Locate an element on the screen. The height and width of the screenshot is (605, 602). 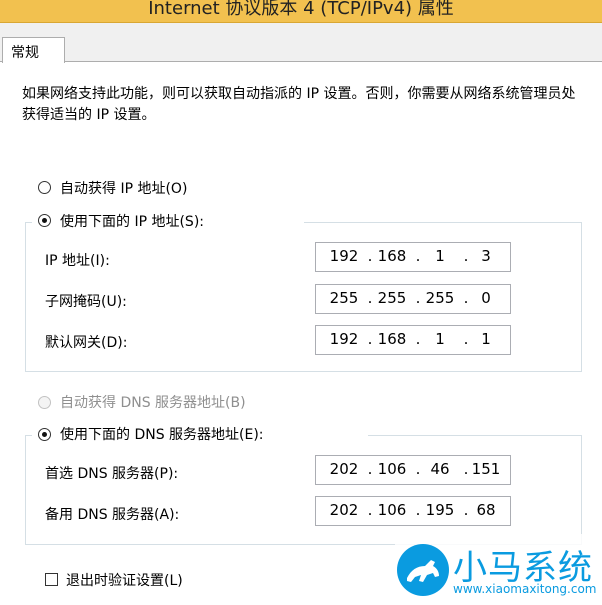
default-gateway-label: 默认网关(D): is located at coordinates (86, 343).